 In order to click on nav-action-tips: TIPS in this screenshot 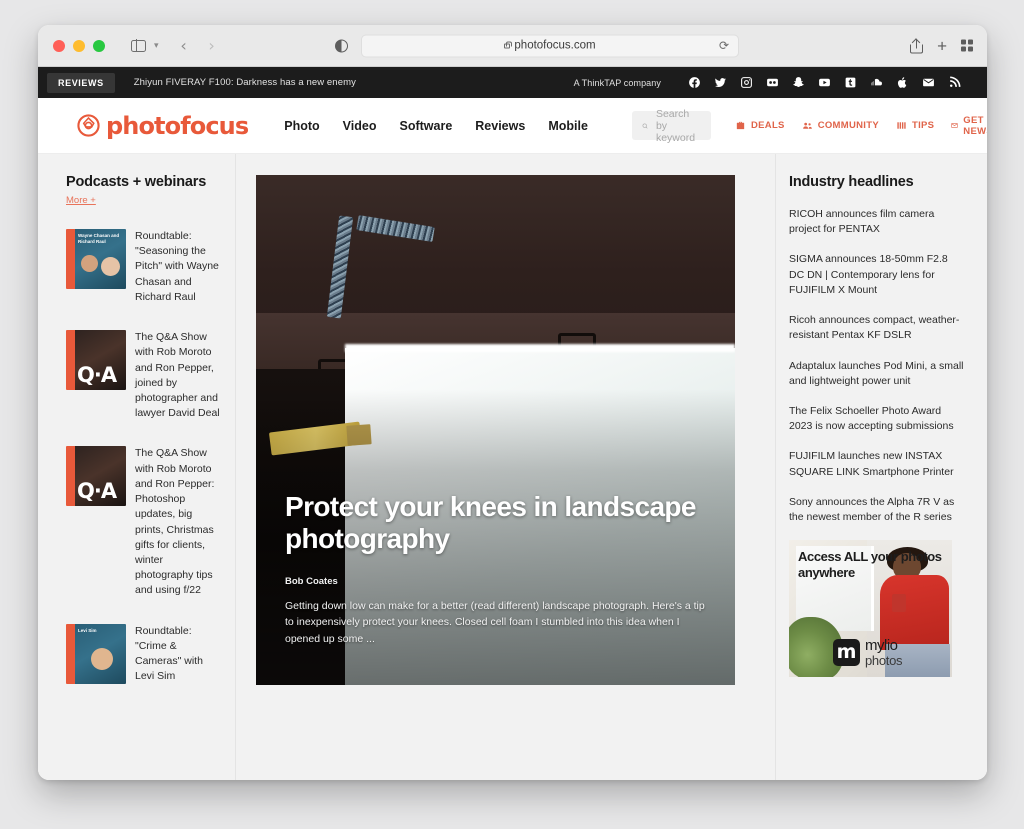, I will do `click(915, 125)`.